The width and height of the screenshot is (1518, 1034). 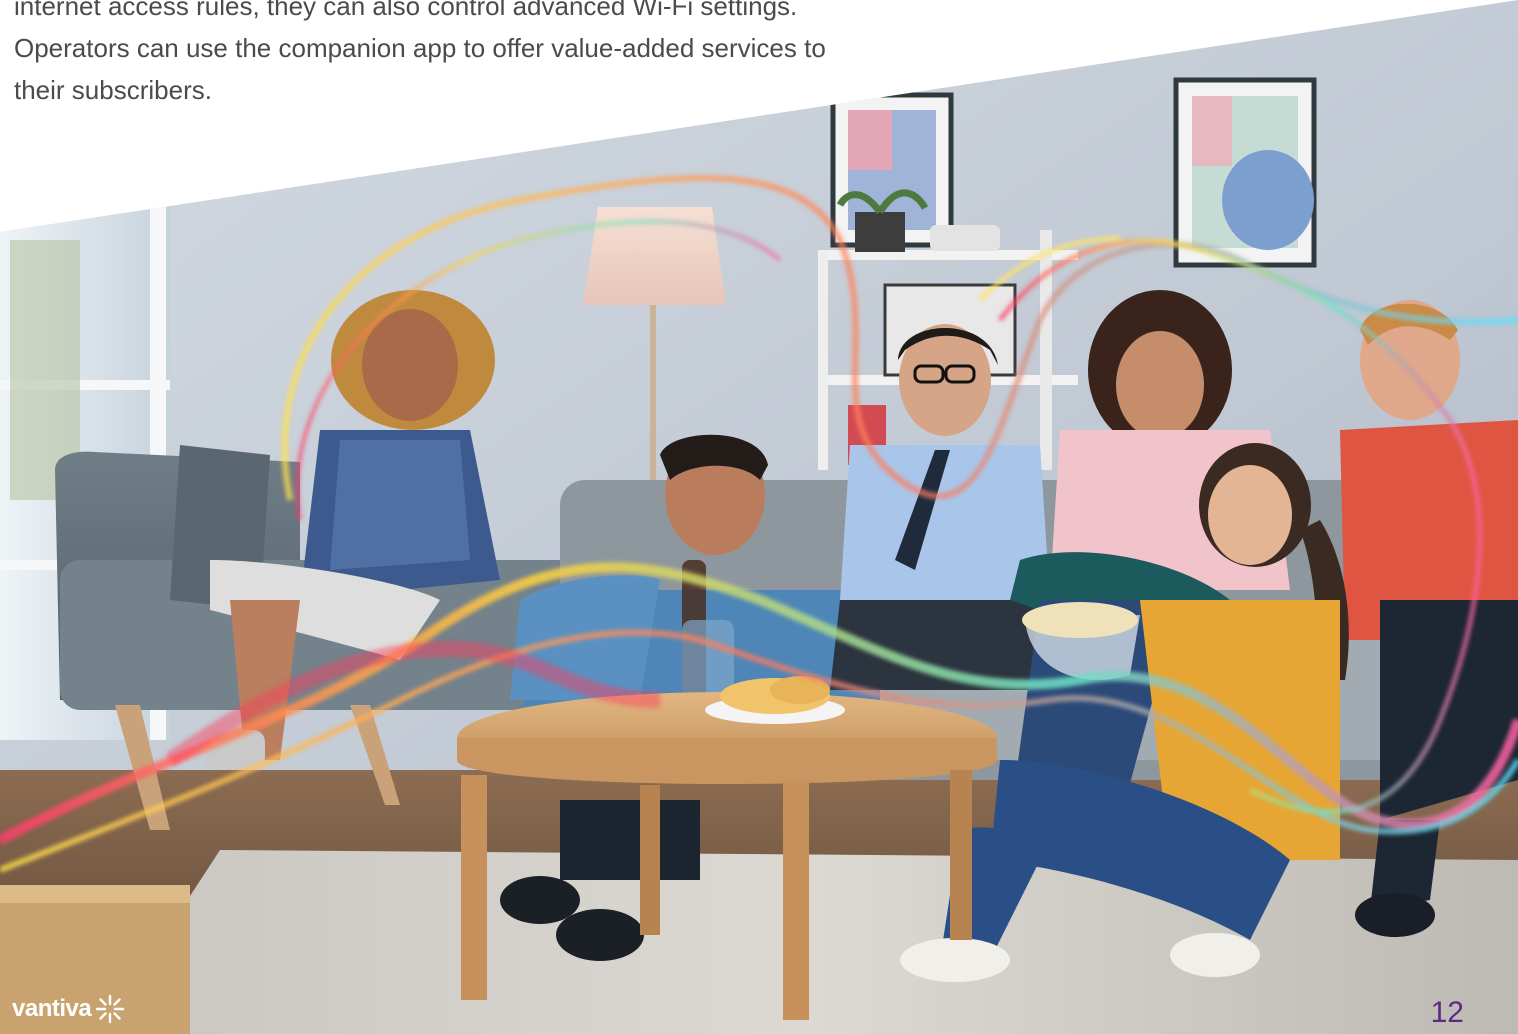 I want to click on brand-logo: vantiva, so click(x=68, y=1009).